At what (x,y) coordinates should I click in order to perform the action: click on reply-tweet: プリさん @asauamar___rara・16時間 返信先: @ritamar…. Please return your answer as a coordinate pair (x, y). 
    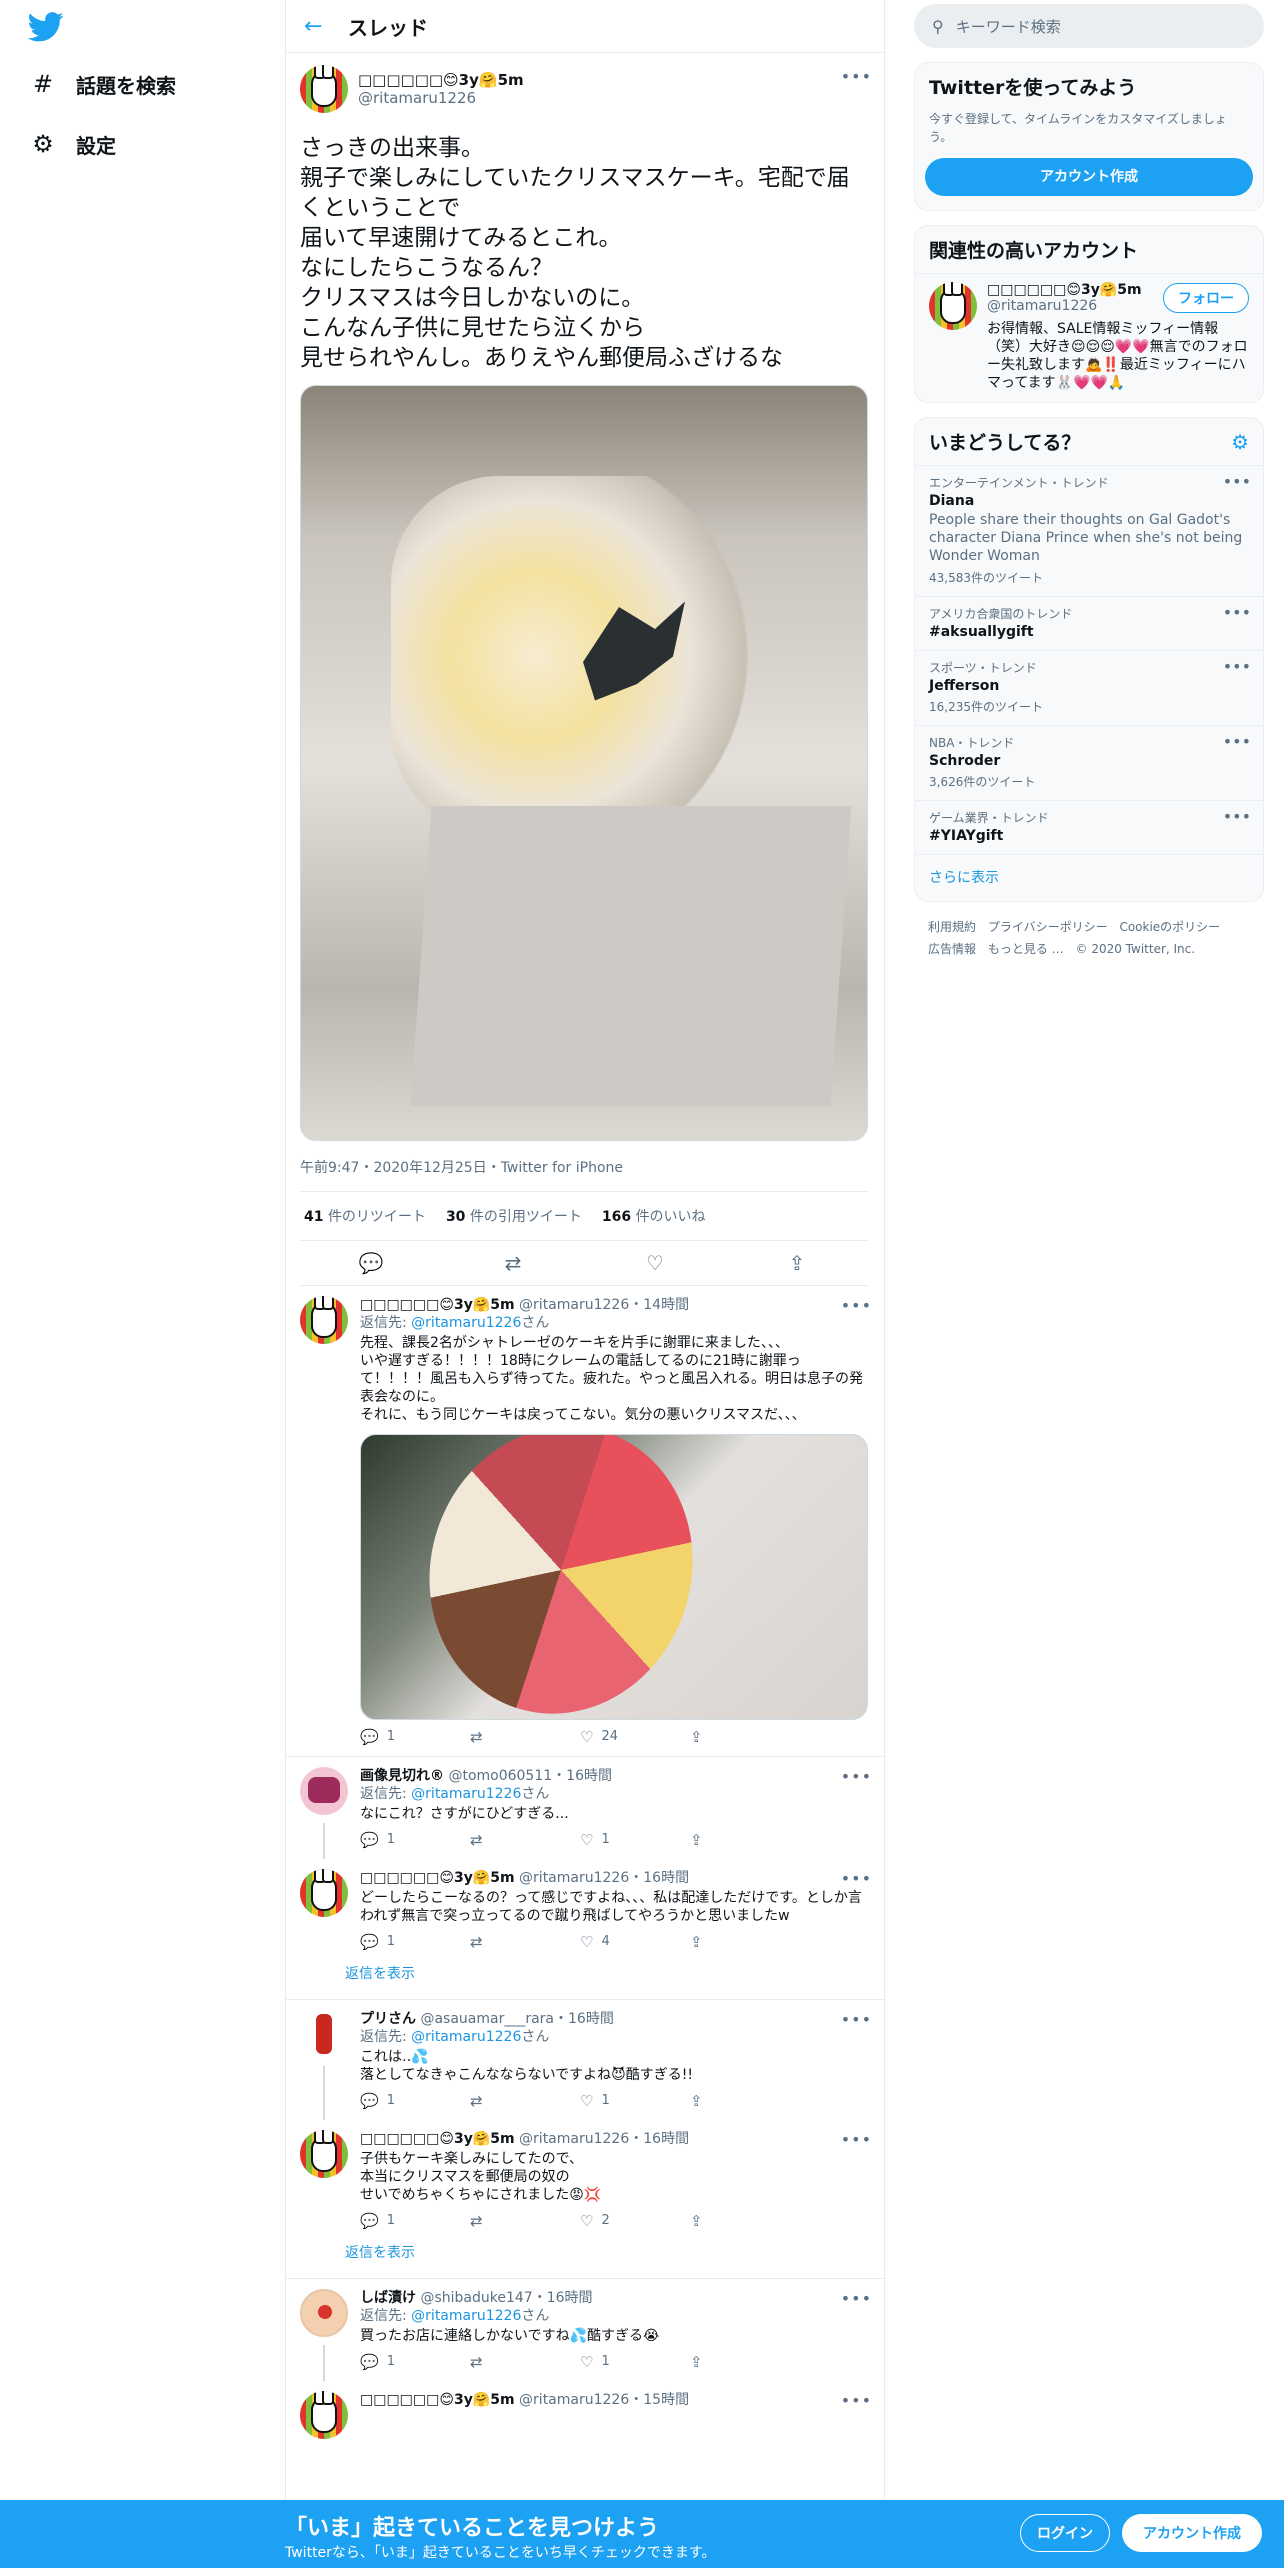
    Looking at the image, I should click on (585, 2060).